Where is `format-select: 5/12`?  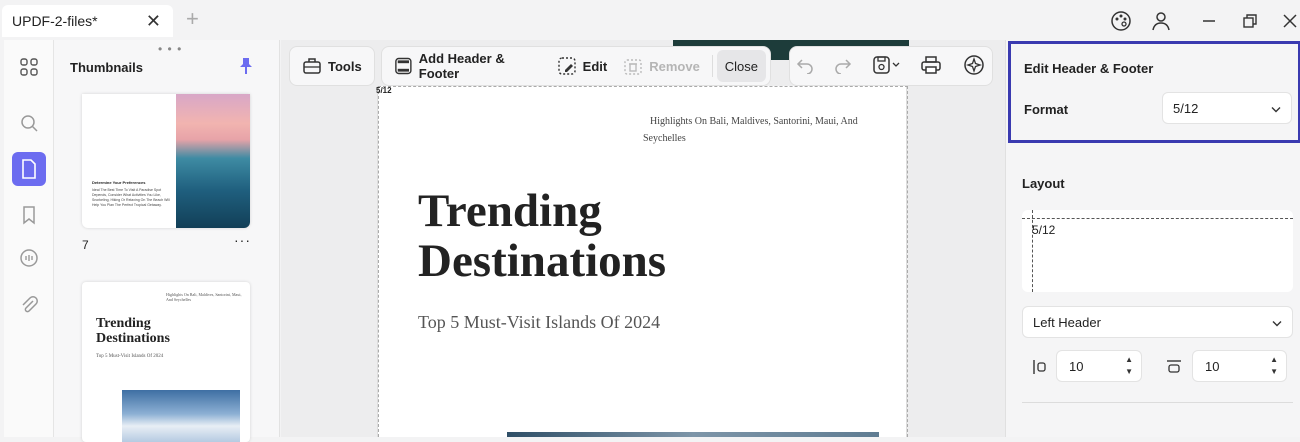 format-select: 5/12 is located at coordinates (1227, 108).